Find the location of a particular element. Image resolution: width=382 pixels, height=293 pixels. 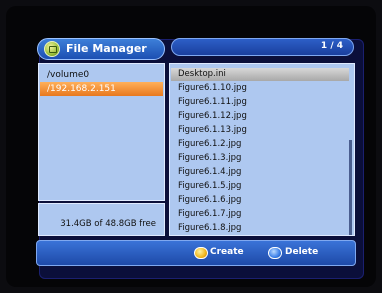

free-space-text: 31.4GB of 48.8GB free is located at coordinates (108, 224).